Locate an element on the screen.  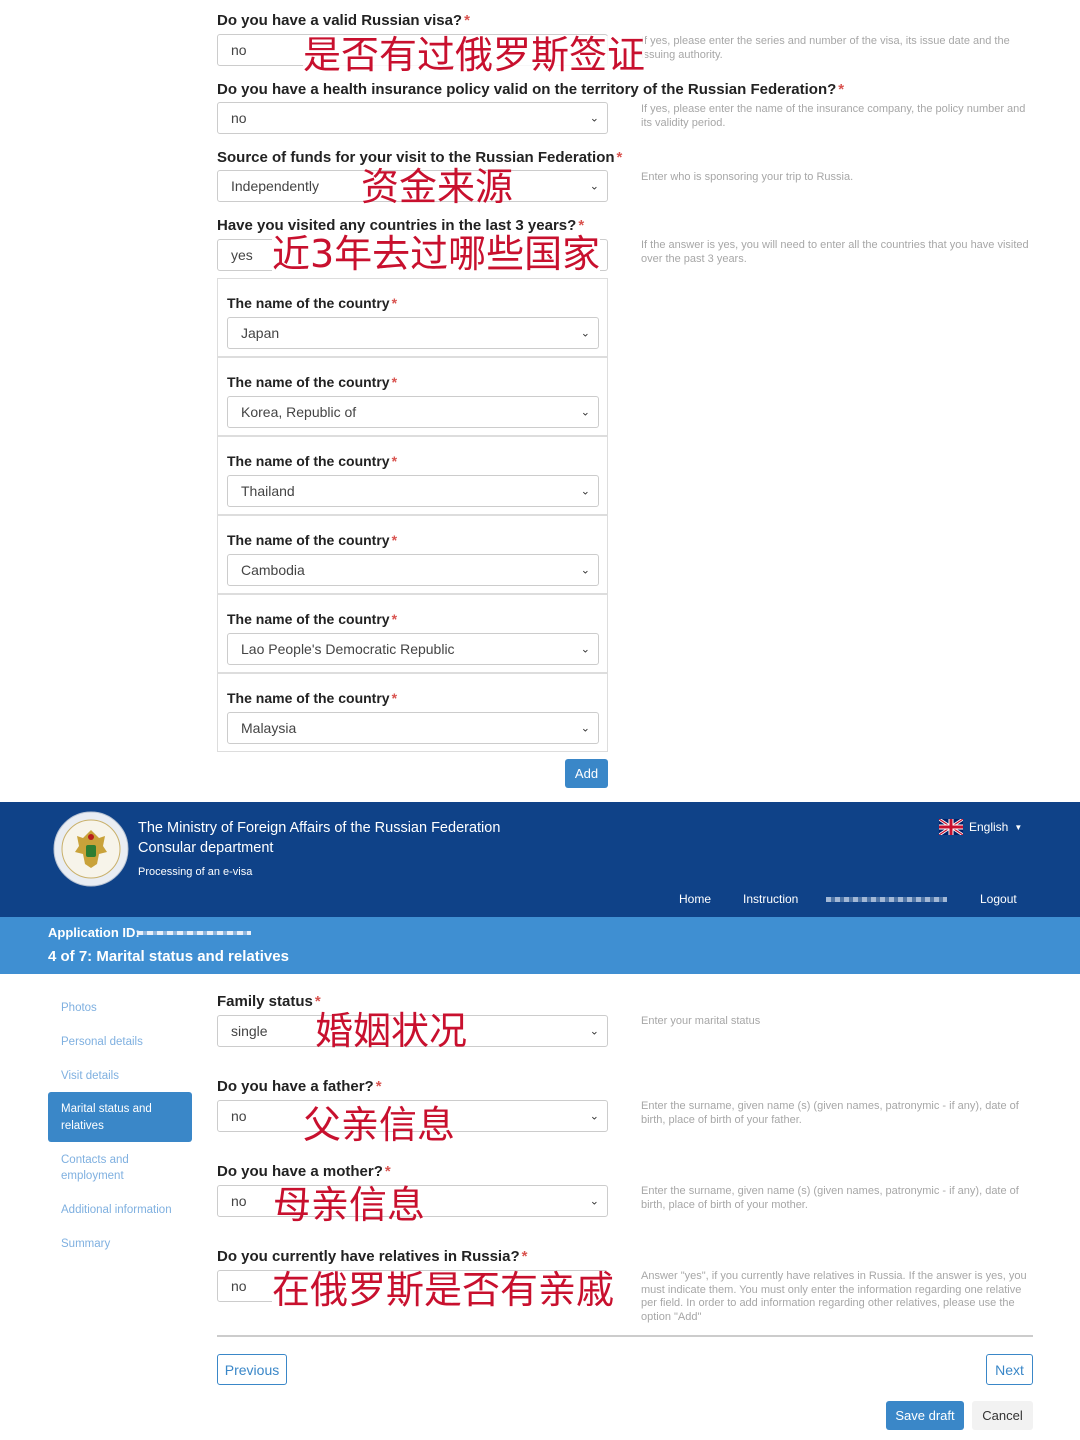
sidebar-item-marital-status: Marital status and relatives is located at coordinates (120, 1117).